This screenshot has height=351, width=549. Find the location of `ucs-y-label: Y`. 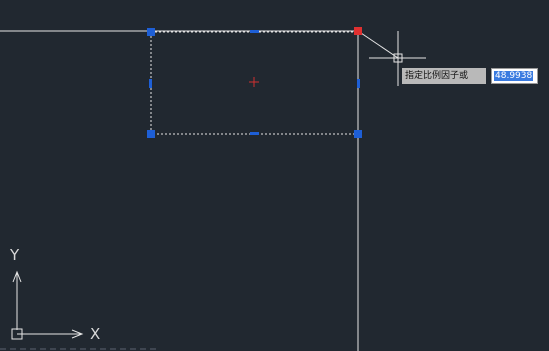

ucs-y-label: Y is located at coordinates (15, 255).